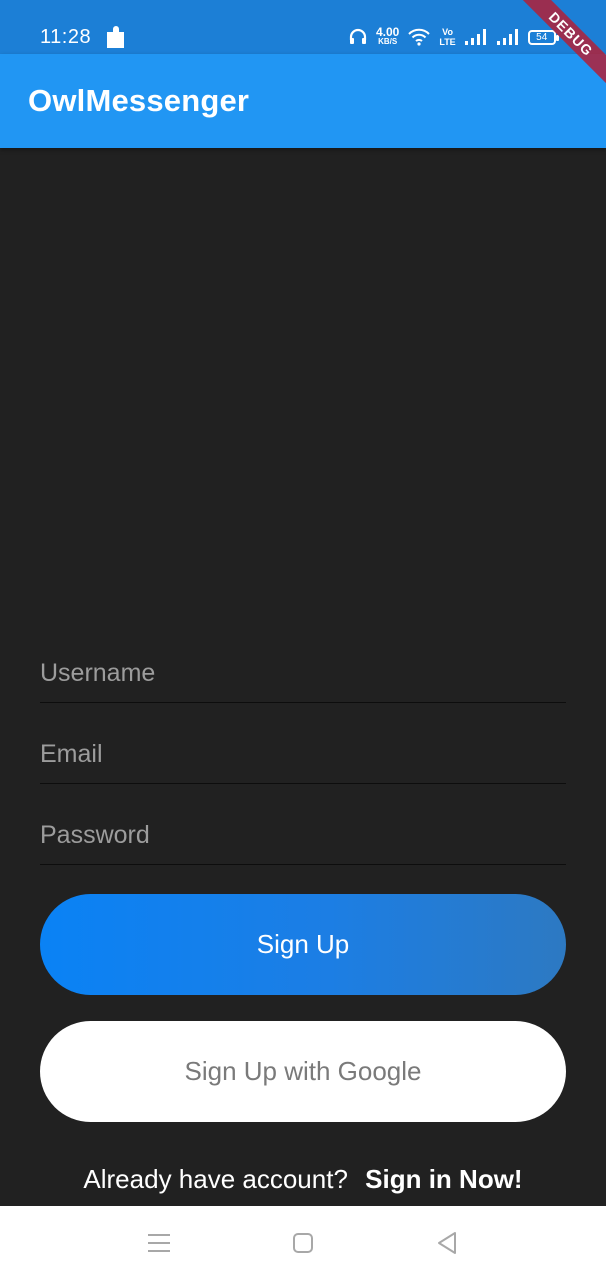 Image resolution: width=606 pixels, height=1280 pixels. I want to click on home-square-icon, so click(303, 1243).